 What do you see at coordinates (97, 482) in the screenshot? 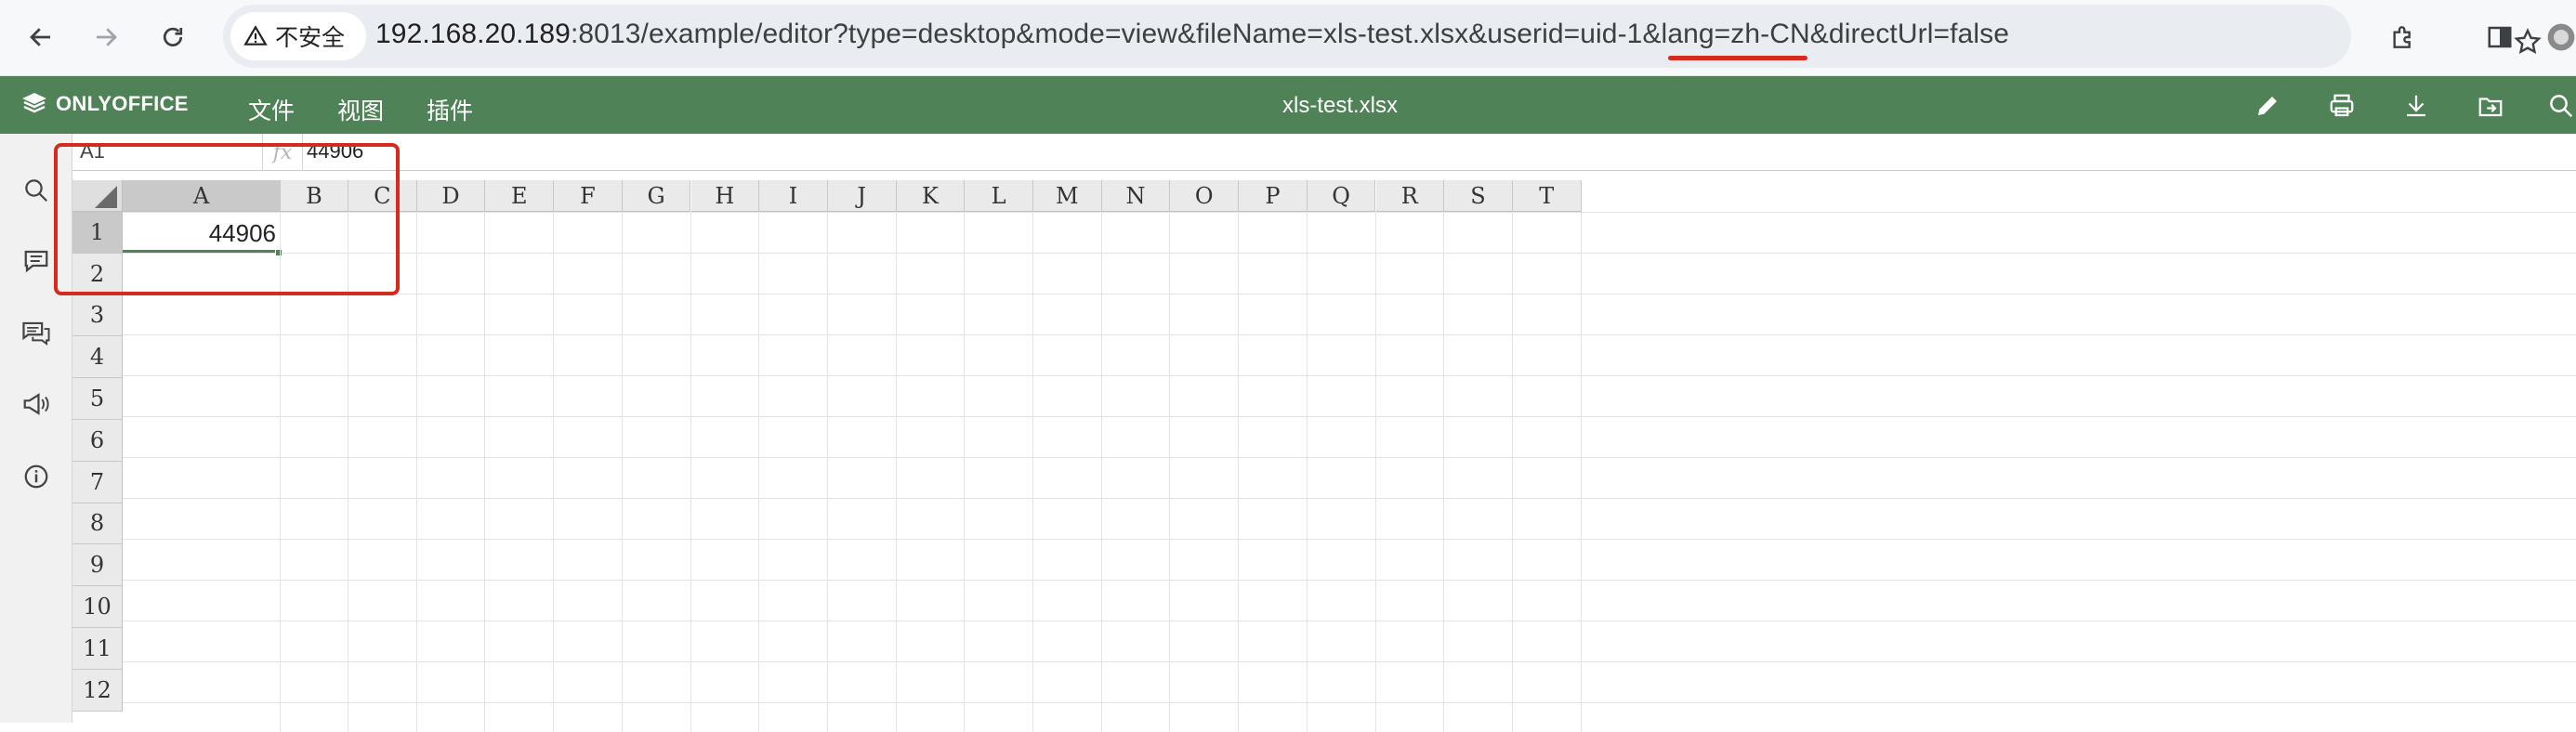
I see `row-header-7: 7` at bounding box center [97, 482].